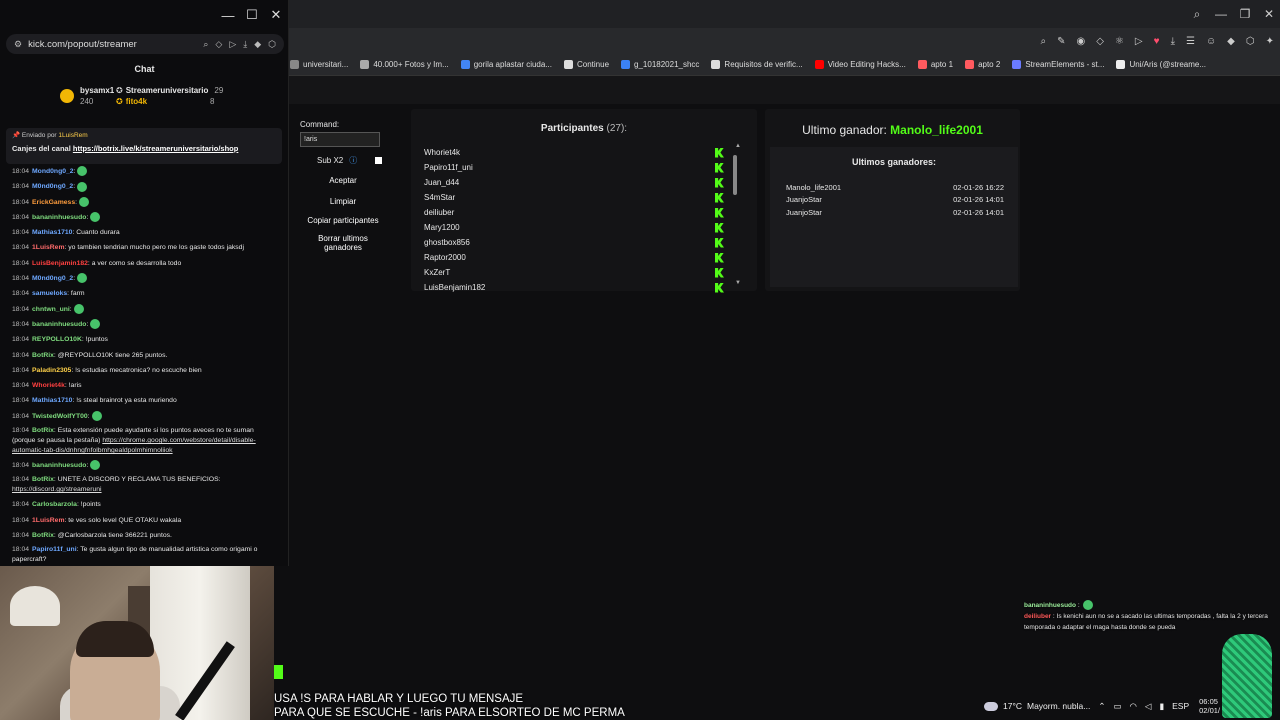  I want to click on camera-icon: ◉, so click(1081, 41).